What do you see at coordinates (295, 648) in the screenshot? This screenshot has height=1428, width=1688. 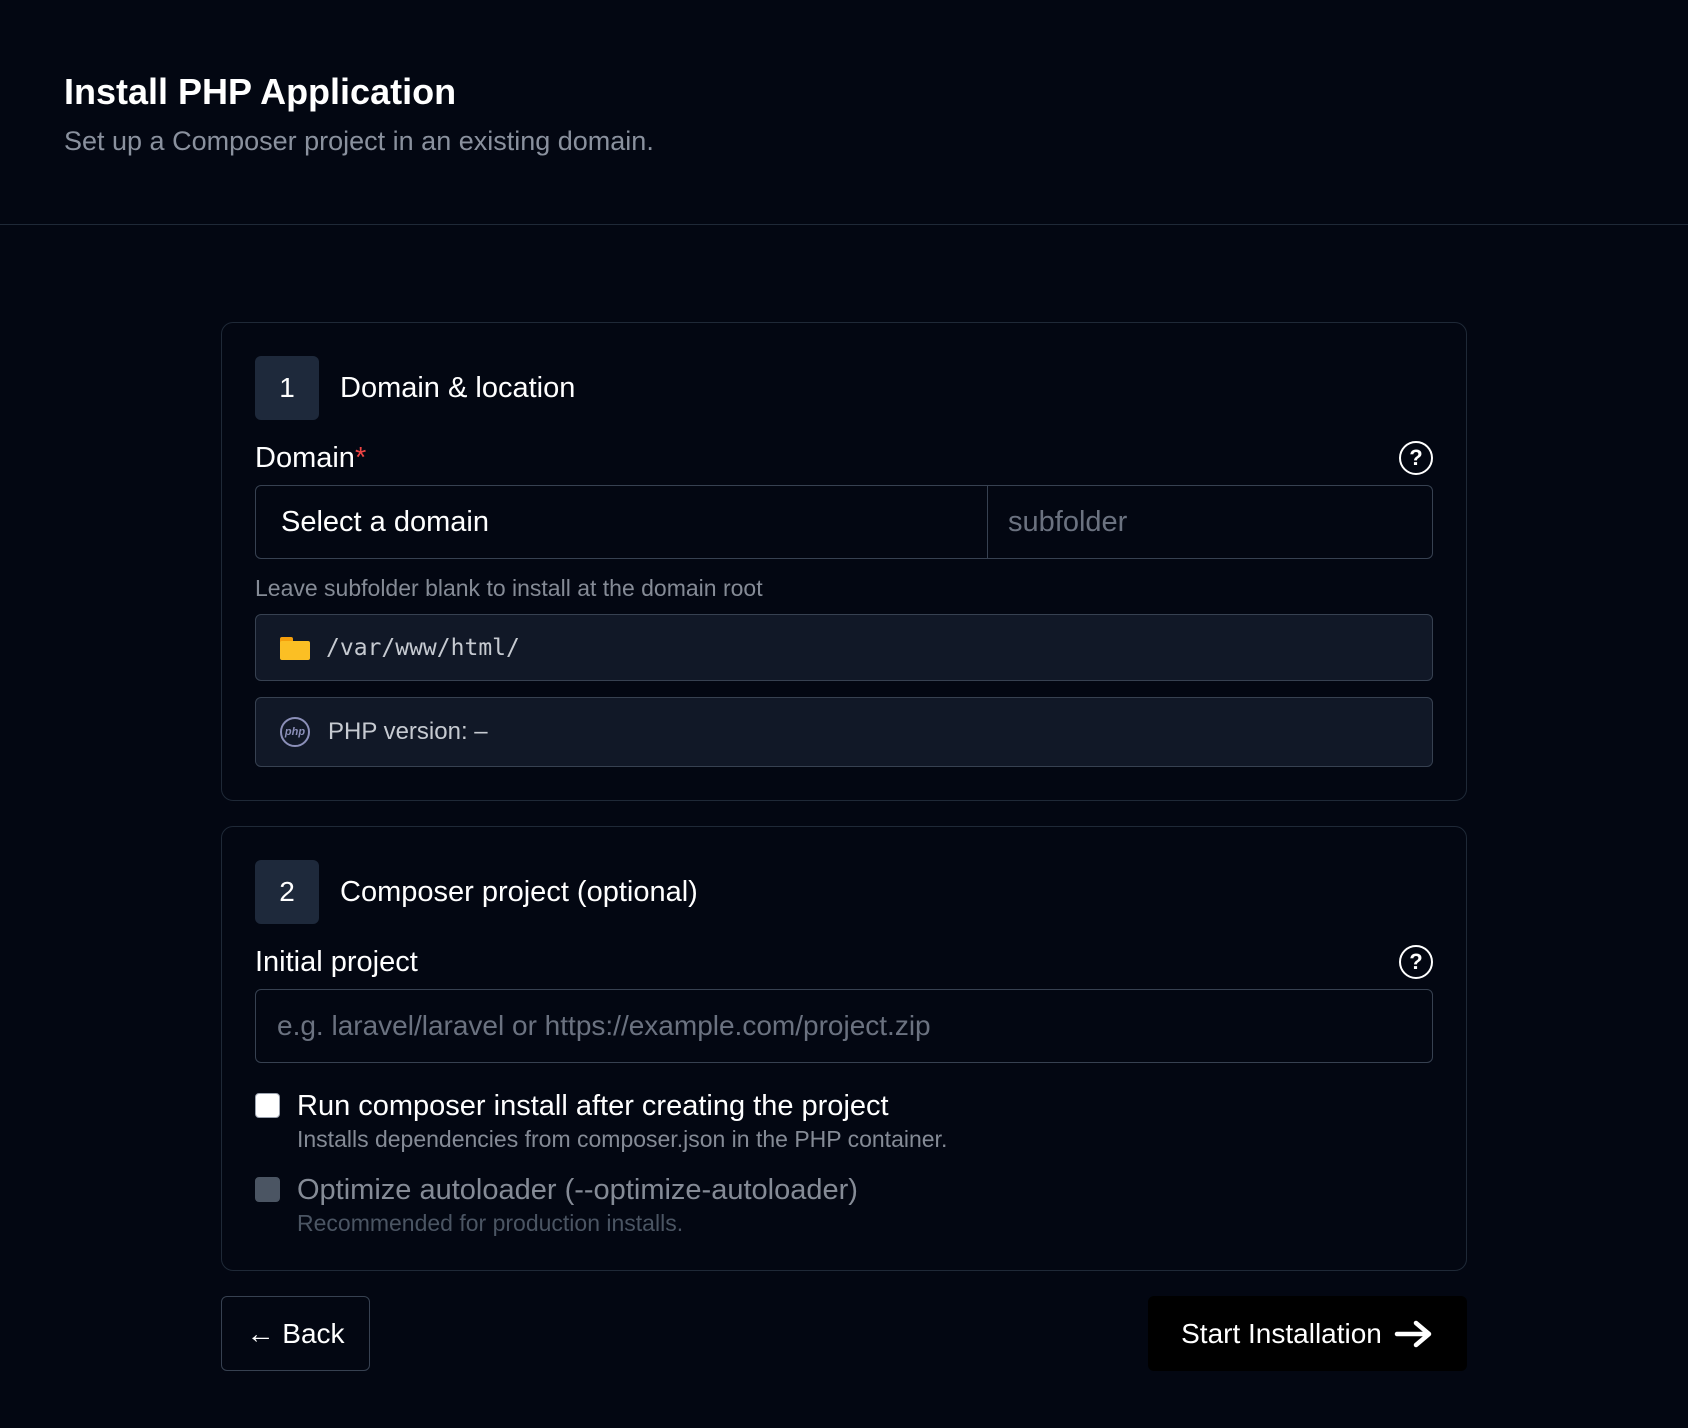 I see `folder-icon` at bounding box center [295, 648].